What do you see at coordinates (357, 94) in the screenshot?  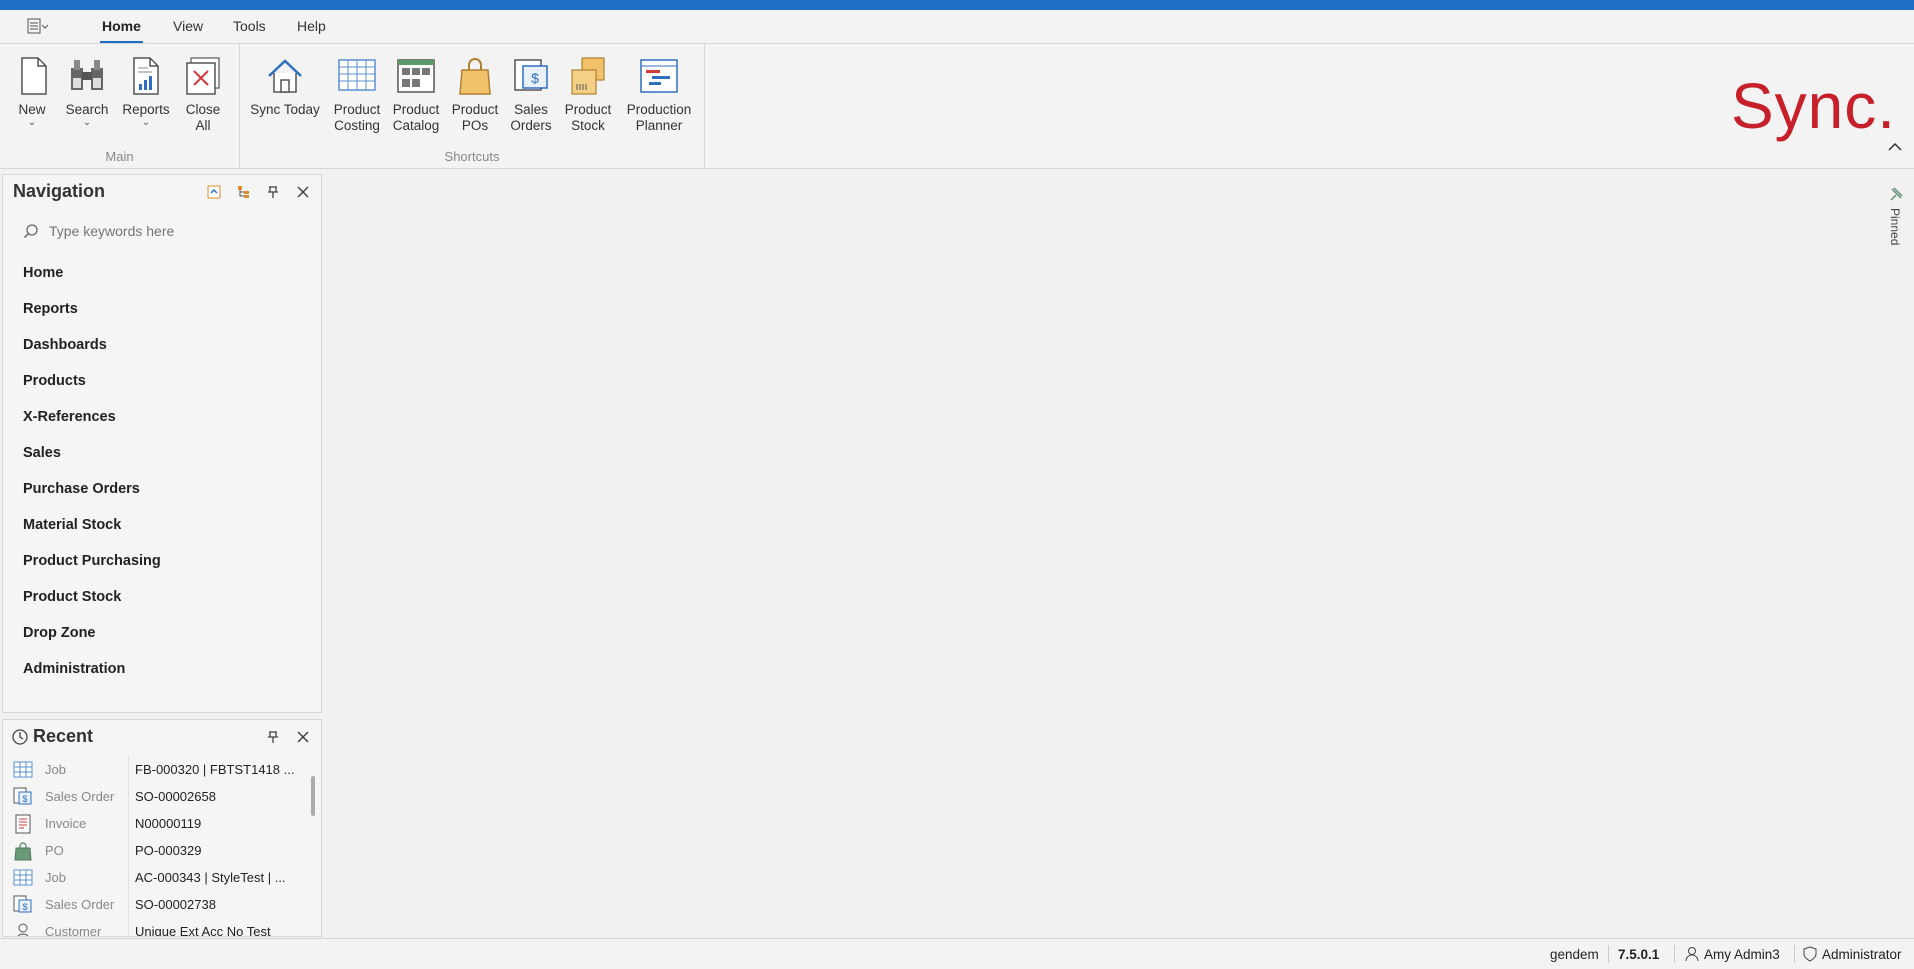 I see `product-costing-button: Product Costing` at bounding box center [357, 94].